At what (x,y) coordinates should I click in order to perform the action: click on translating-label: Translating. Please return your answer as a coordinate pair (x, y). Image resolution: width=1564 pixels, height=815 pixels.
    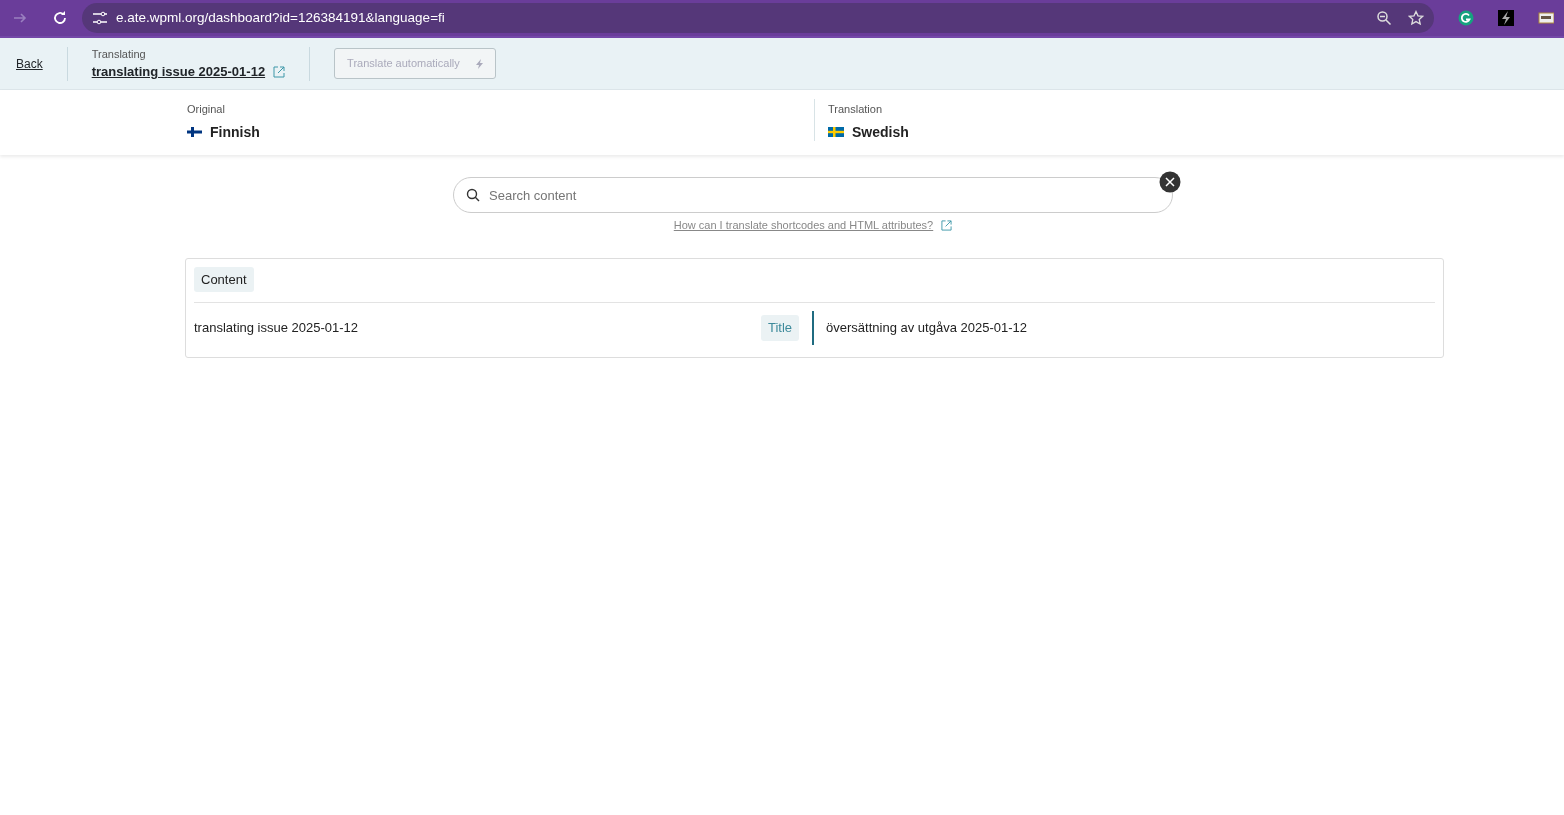
    Looking at the image, I should click on (119, 54).